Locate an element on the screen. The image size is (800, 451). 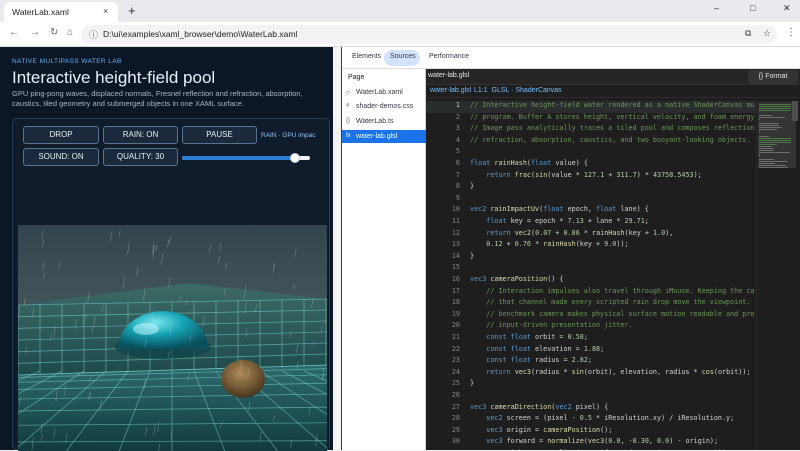
line-number: 19 is located at coordinates (443, 314).